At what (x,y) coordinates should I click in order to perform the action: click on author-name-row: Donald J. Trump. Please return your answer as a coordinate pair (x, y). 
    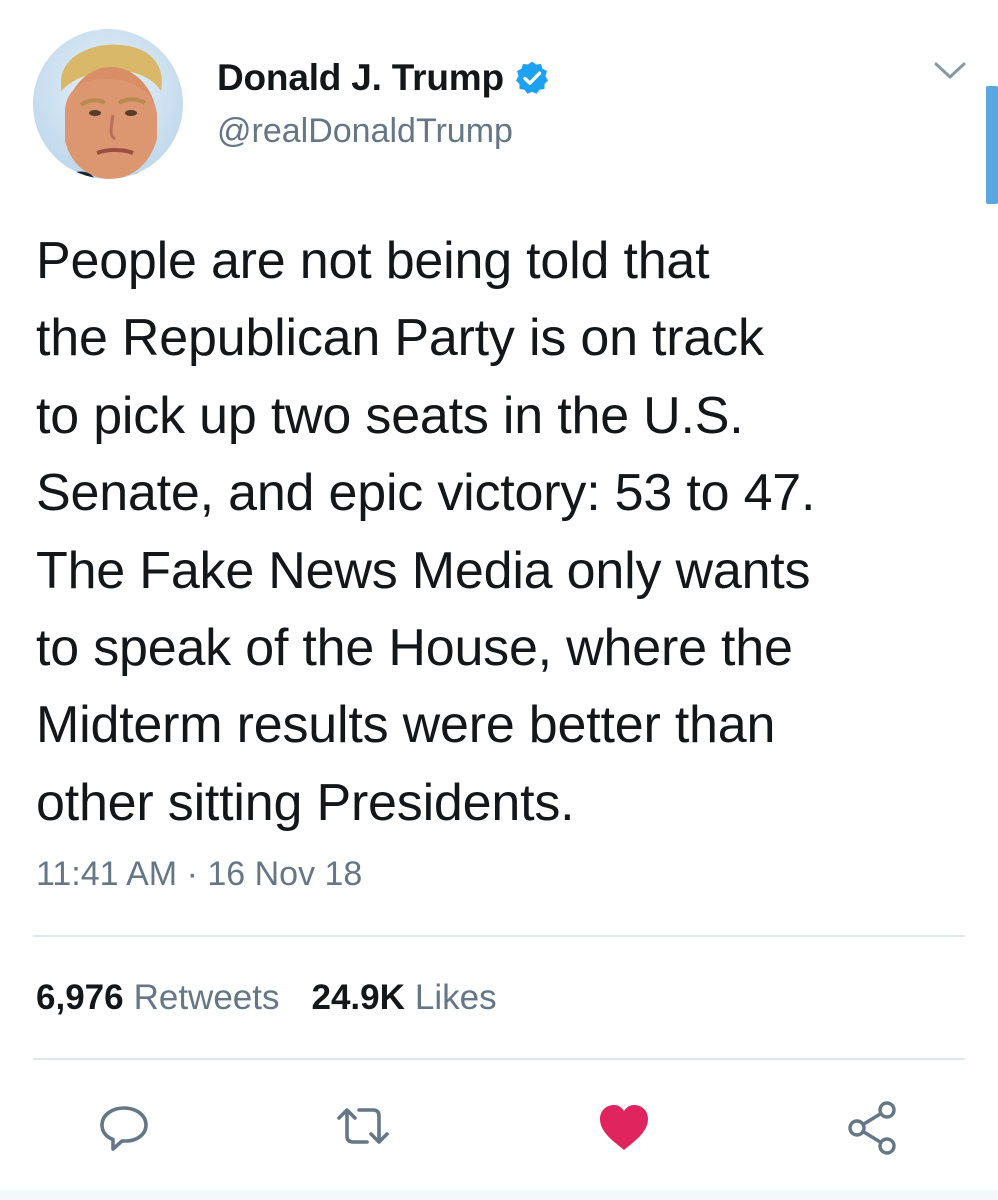
    Looking at the image, I should click on (383, 78).